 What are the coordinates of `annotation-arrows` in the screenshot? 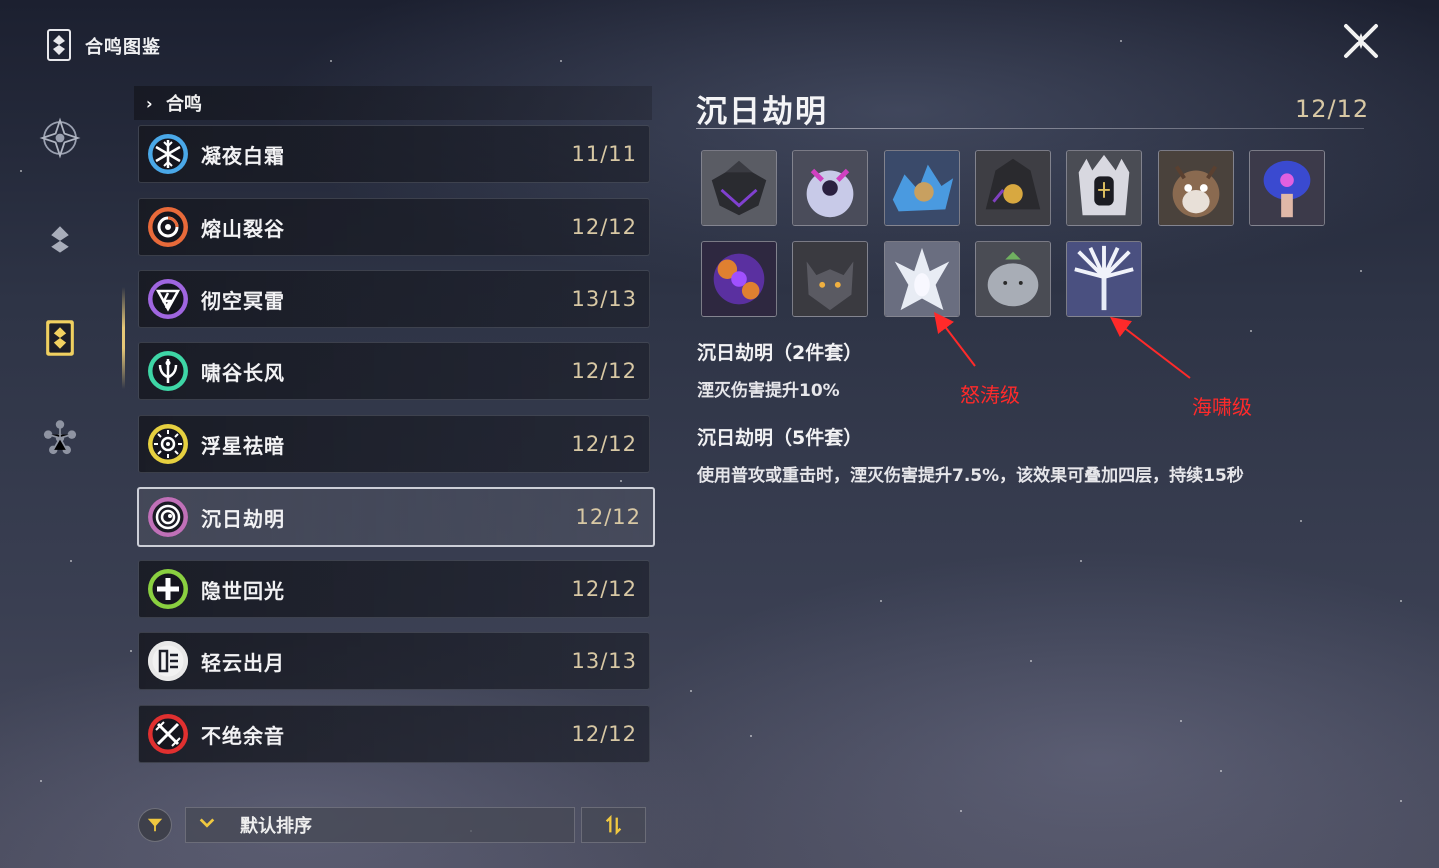 It's located at (1062, 345).